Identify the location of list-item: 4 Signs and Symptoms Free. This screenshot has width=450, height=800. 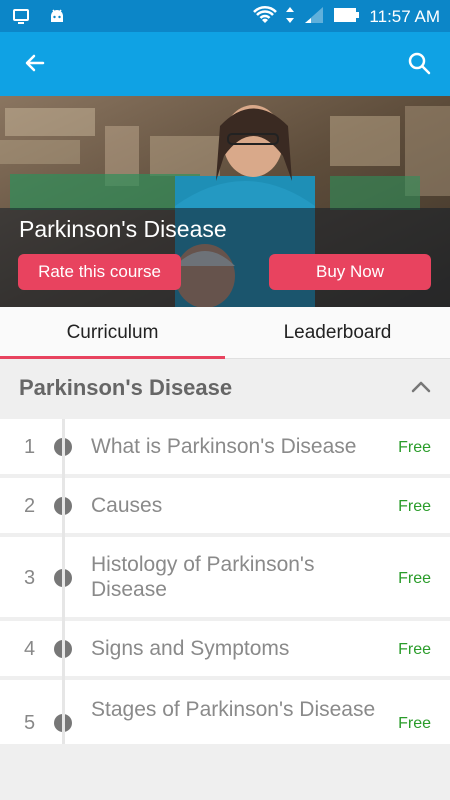
(225, 648).